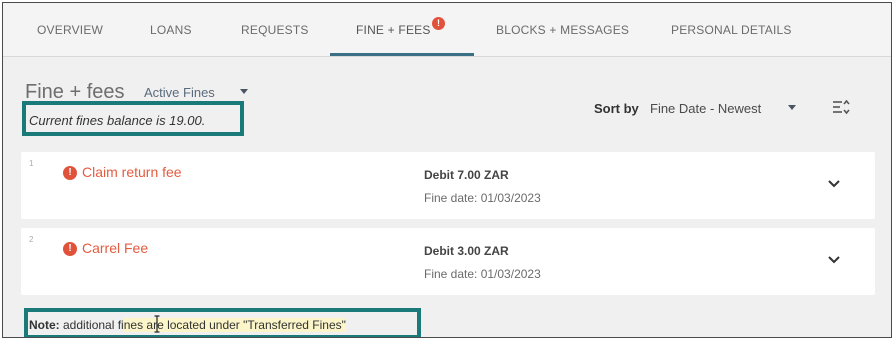 Image resolution: width=895 pixels, height=341 pixels. I want to click on fine-name-link: Carrel Fee, so click(115, 248).